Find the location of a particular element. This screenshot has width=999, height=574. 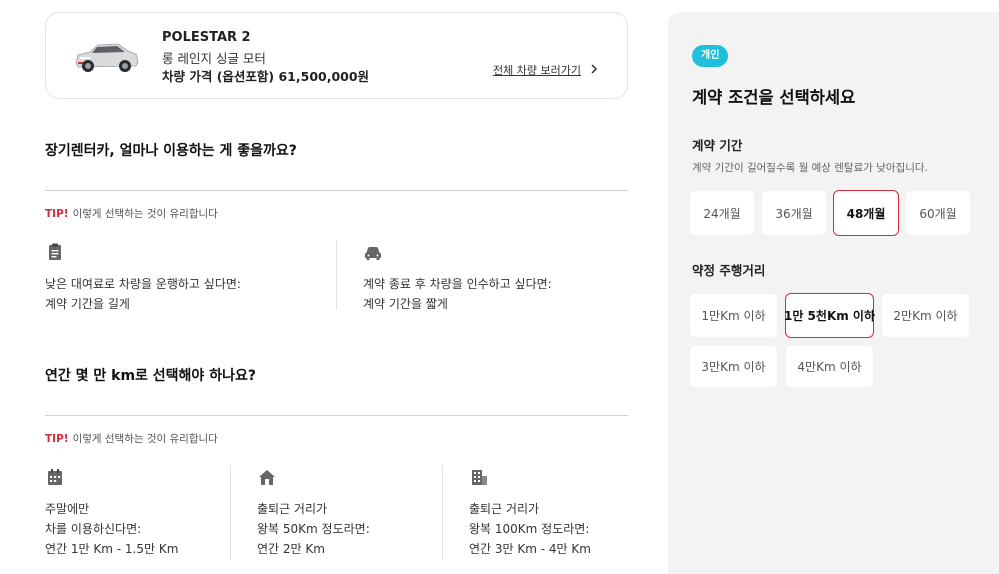

mileage-label: 약정 주행거리 is located at coordinates (729, 270).